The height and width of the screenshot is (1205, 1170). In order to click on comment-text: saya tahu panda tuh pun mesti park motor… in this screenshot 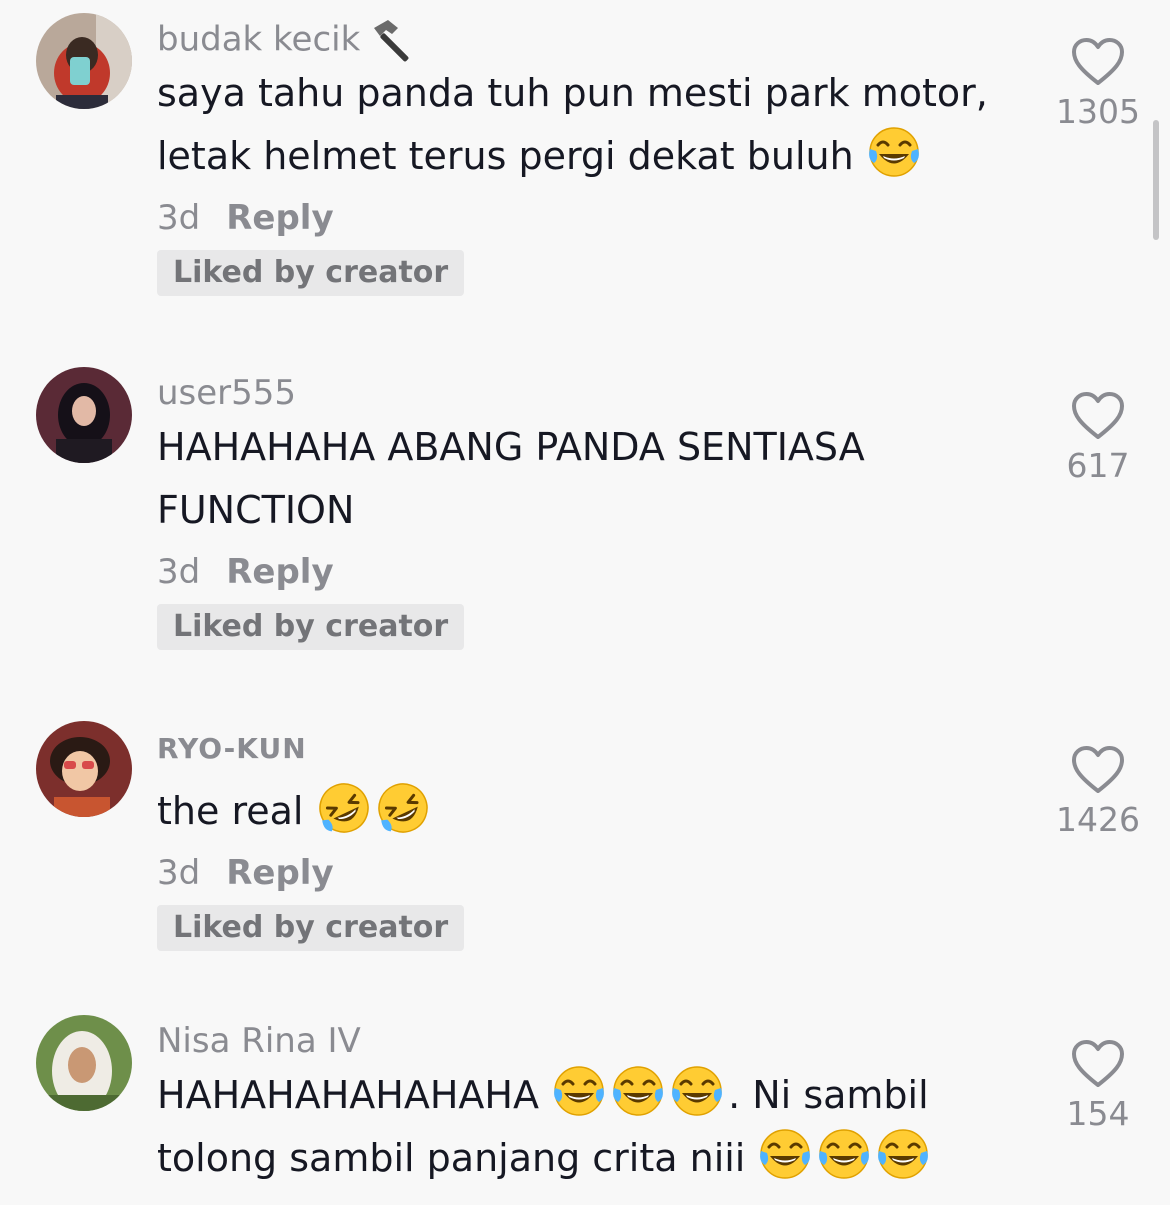, I will do `click(587, 125)`.